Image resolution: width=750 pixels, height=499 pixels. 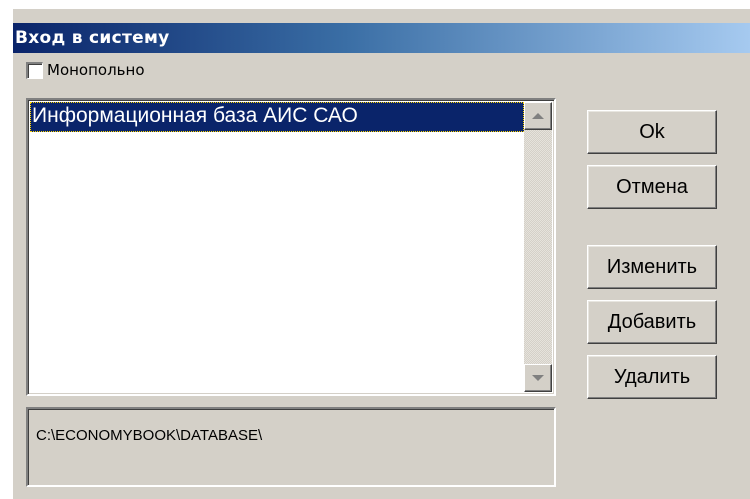 I want to click on scroll-up-button, so click(x=538, y=116).